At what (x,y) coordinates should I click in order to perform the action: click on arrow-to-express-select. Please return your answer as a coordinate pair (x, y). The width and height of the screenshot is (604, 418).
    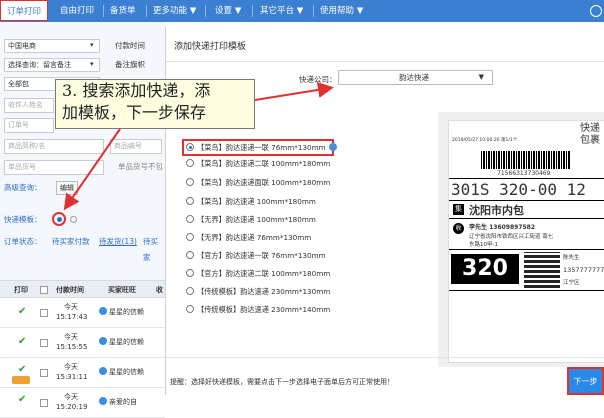
    Looking at the image, I should click on (294, 91).